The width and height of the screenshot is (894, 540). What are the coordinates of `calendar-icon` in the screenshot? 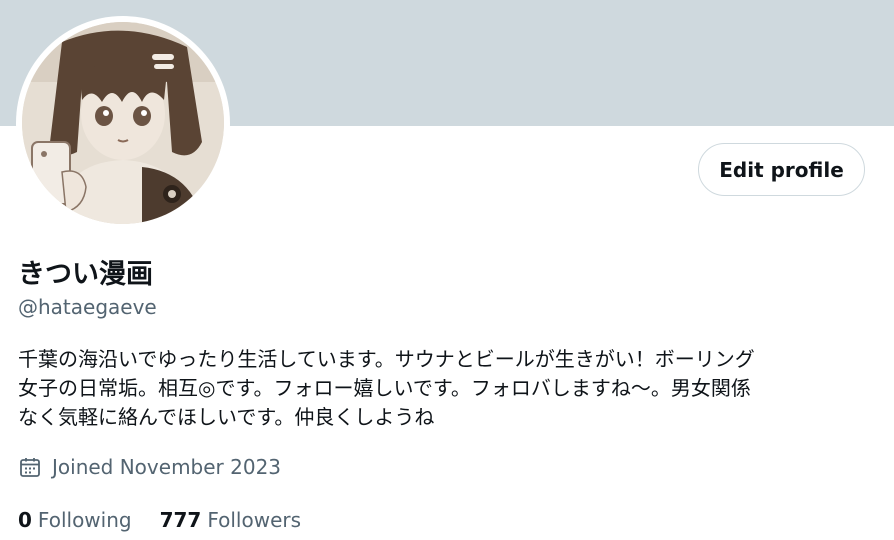 It's located at (30, 467).